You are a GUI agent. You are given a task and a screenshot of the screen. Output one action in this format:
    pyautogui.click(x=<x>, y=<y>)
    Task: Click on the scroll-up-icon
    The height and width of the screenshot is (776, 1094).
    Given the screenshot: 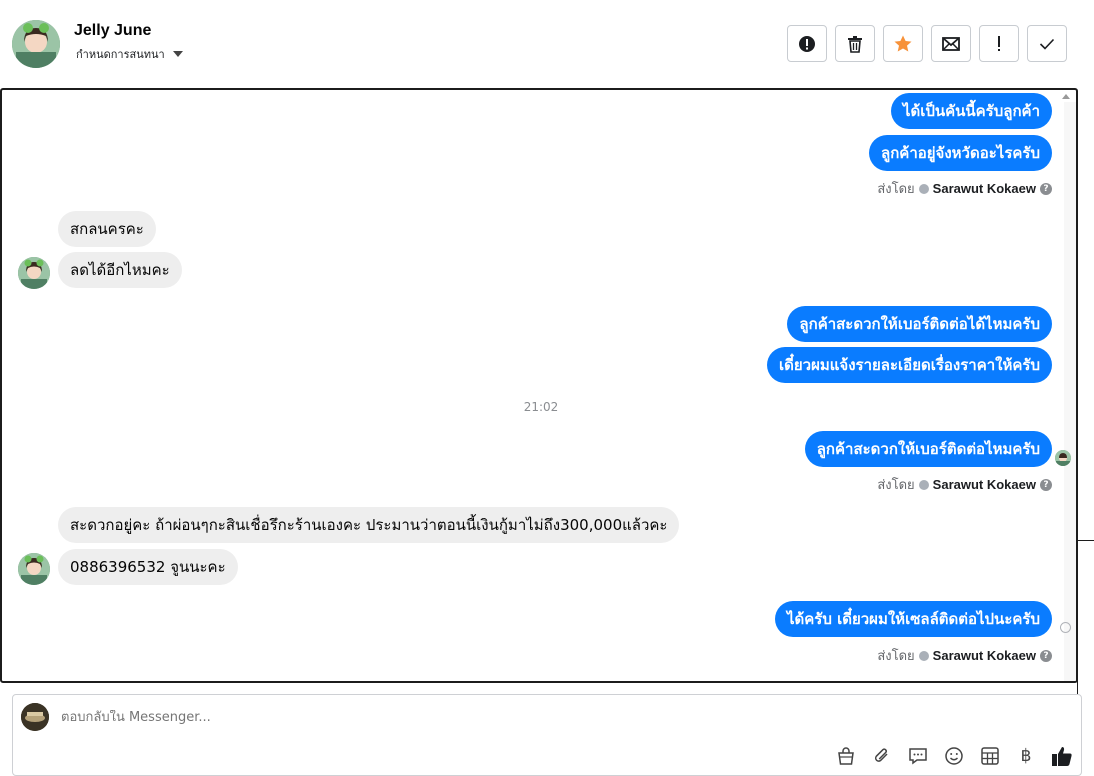 What is the action you would take?
    pyautogui.click(x=1066, y=96)
    